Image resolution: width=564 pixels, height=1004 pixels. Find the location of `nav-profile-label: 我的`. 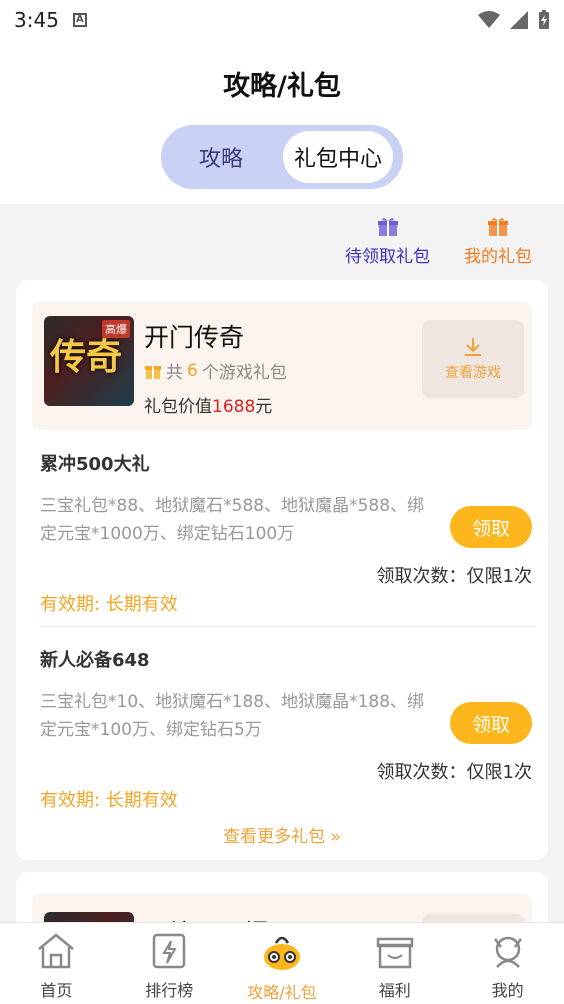

nav-profile-label: 我的 is located at coordinates (507, 990).